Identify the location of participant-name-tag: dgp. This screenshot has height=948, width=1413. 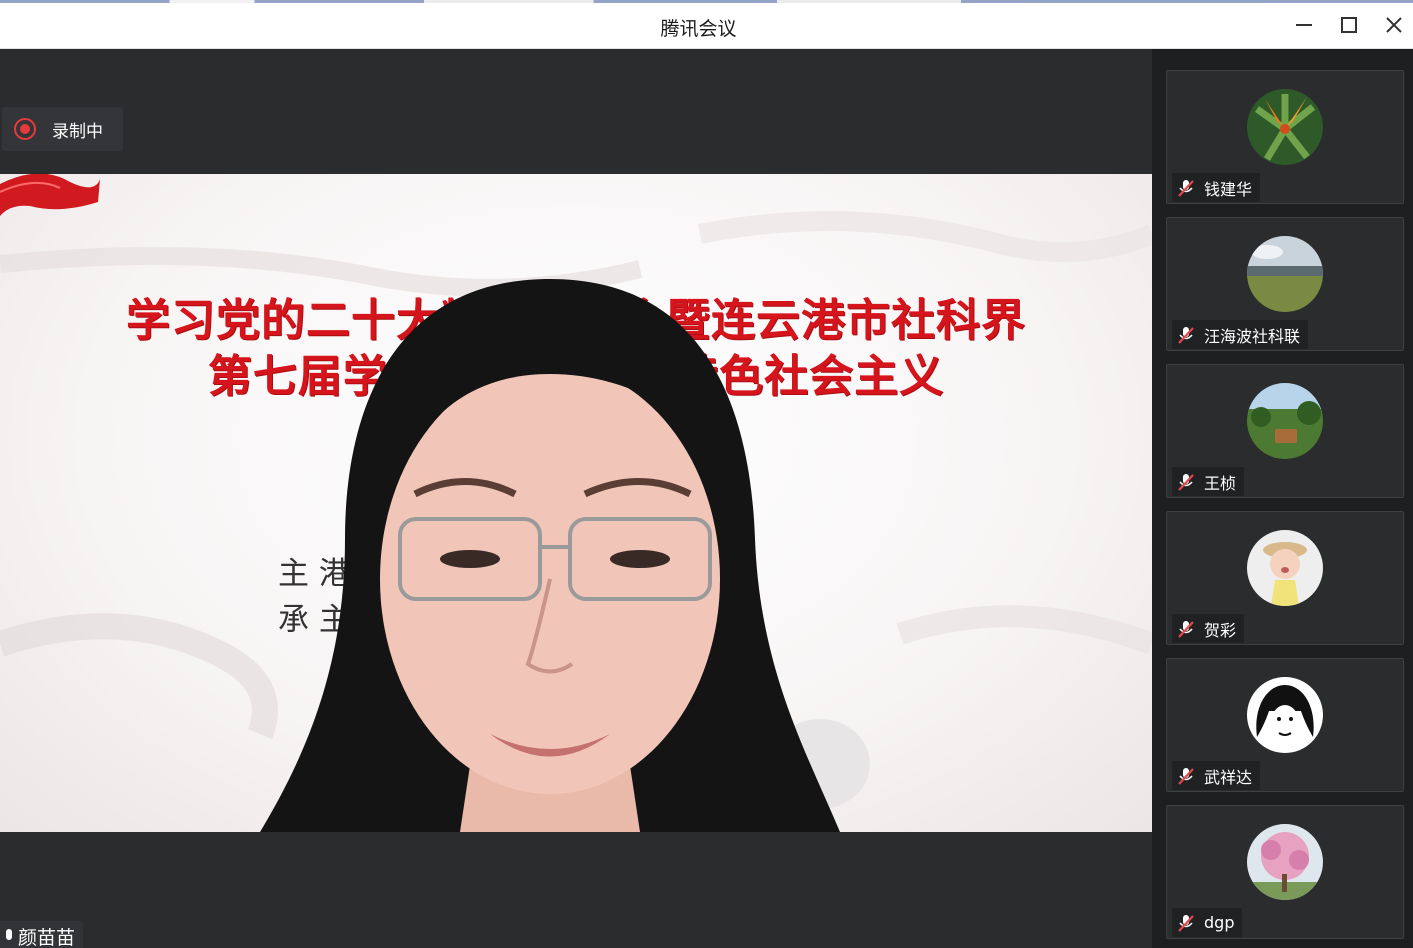
(1207, 922).